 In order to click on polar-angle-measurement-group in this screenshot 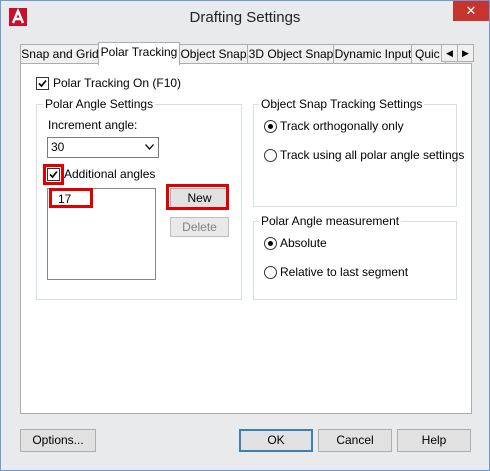, I will do `click(355, 260)`.